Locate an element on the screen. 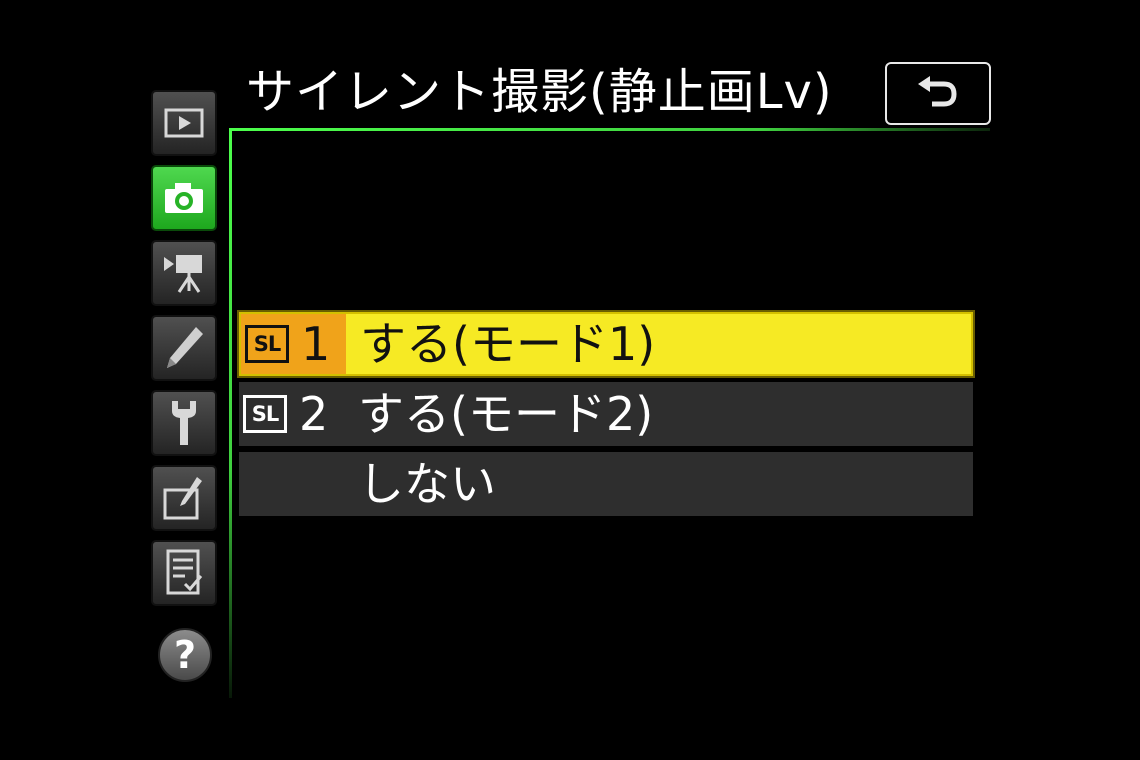 The height and width of the screenshot is (760, 1140). option-label: しない is located at coordinates (427, 484).